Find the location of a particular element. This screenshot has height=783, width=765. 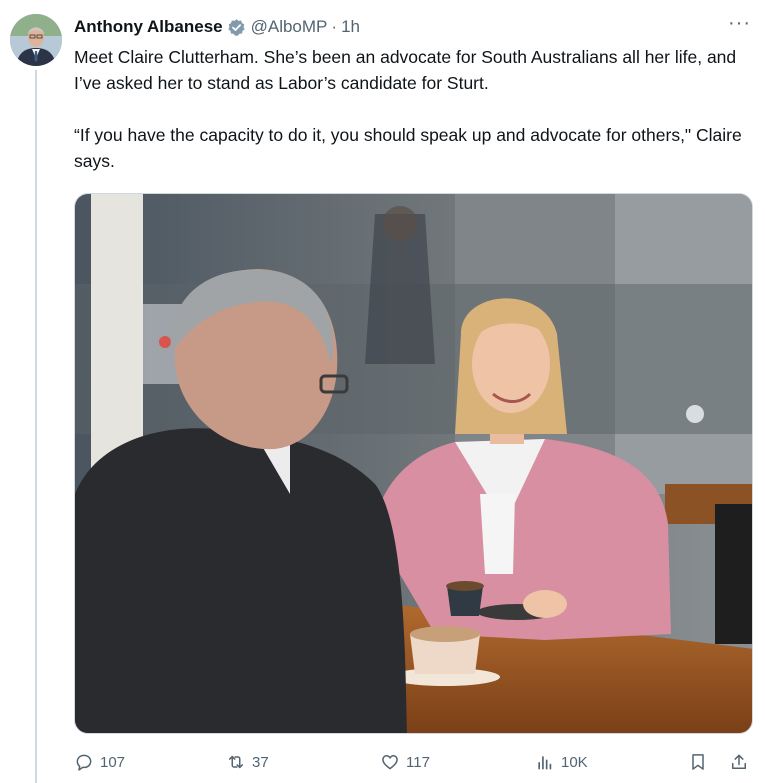

views-chart-icon is located at coordinates (545, 763).